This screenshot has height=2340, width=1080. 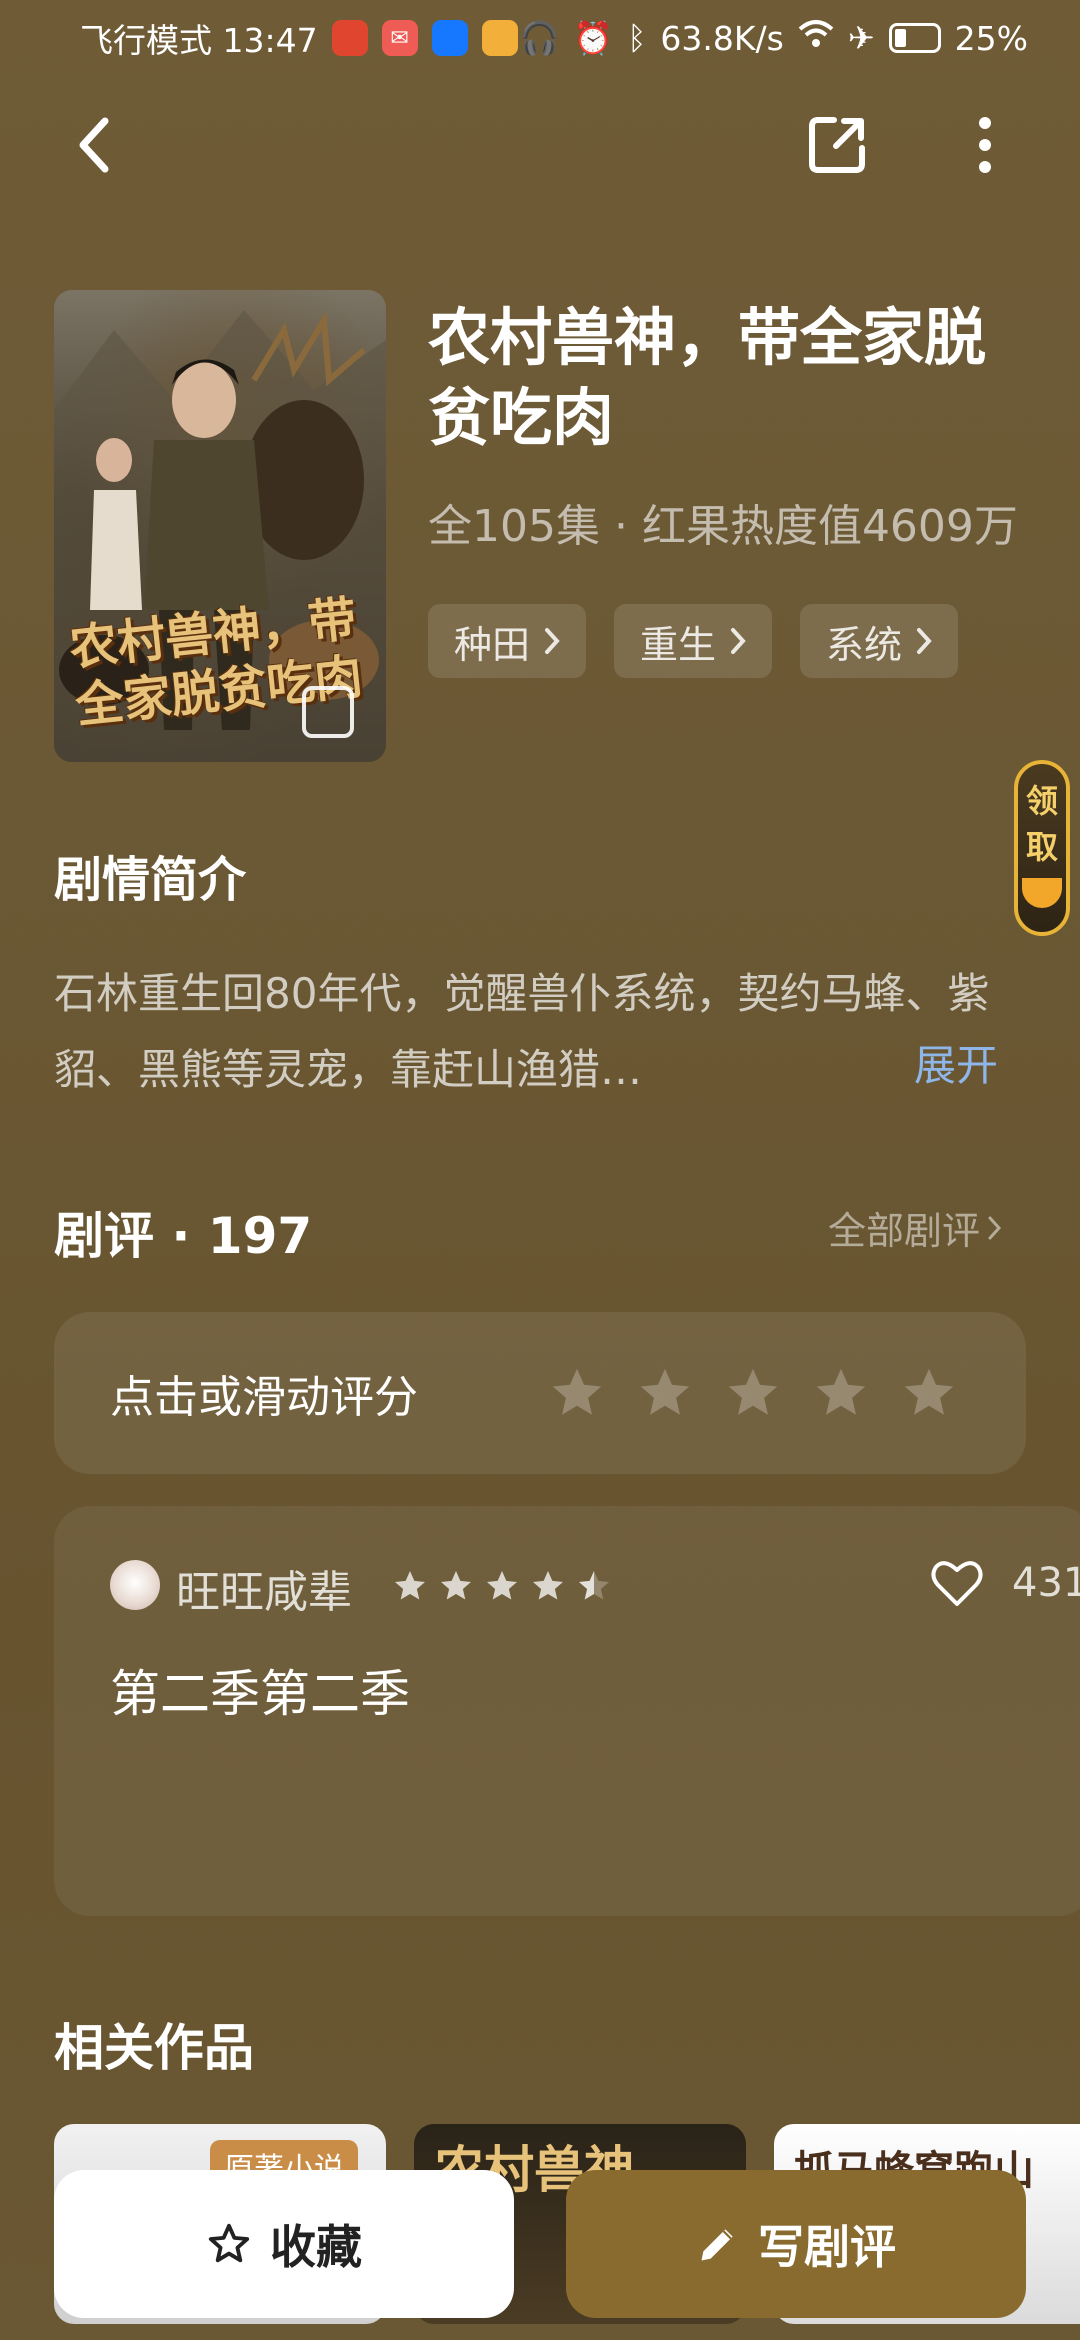 What do you see at coordinates (540, 145) in the screenshot?
I see `top-nav` at bounding box center [540, 145].